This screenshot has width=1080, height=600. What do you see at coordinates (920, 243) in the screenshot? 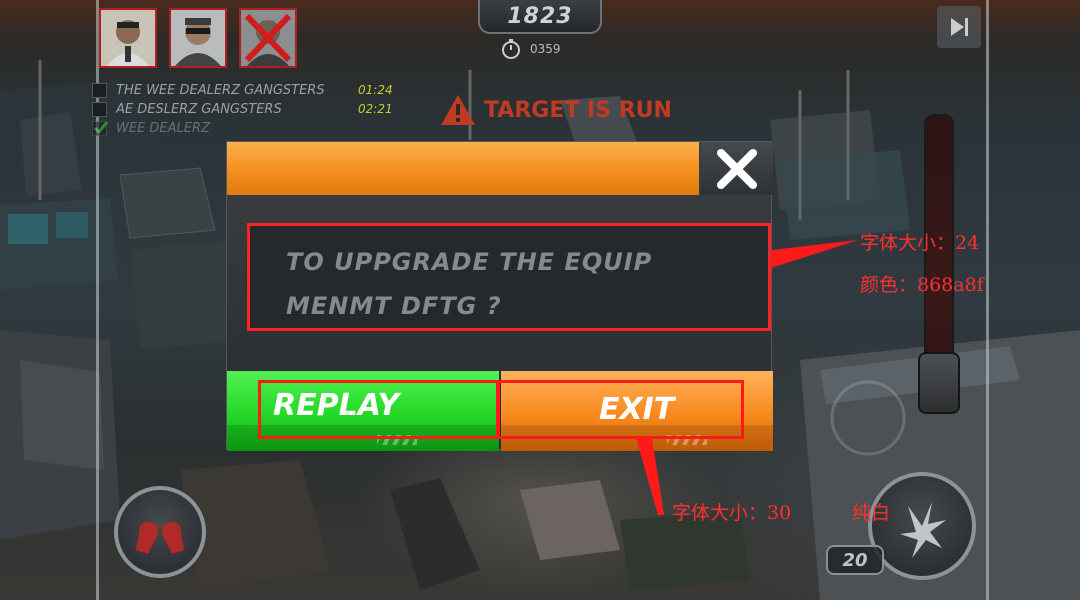
I see `message-font-size-note: 字体大小：24` at bounding box center [920, 243].